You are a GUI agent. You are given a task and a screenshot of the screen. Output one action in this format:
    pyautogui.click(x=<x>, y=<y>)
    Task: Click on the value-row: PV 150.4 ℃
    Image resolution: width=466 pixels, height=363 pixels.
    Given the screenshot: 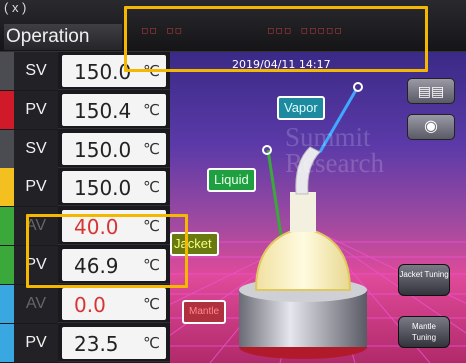 What is the action you would take?
    pyautogui.click(x=85, y=109)
    